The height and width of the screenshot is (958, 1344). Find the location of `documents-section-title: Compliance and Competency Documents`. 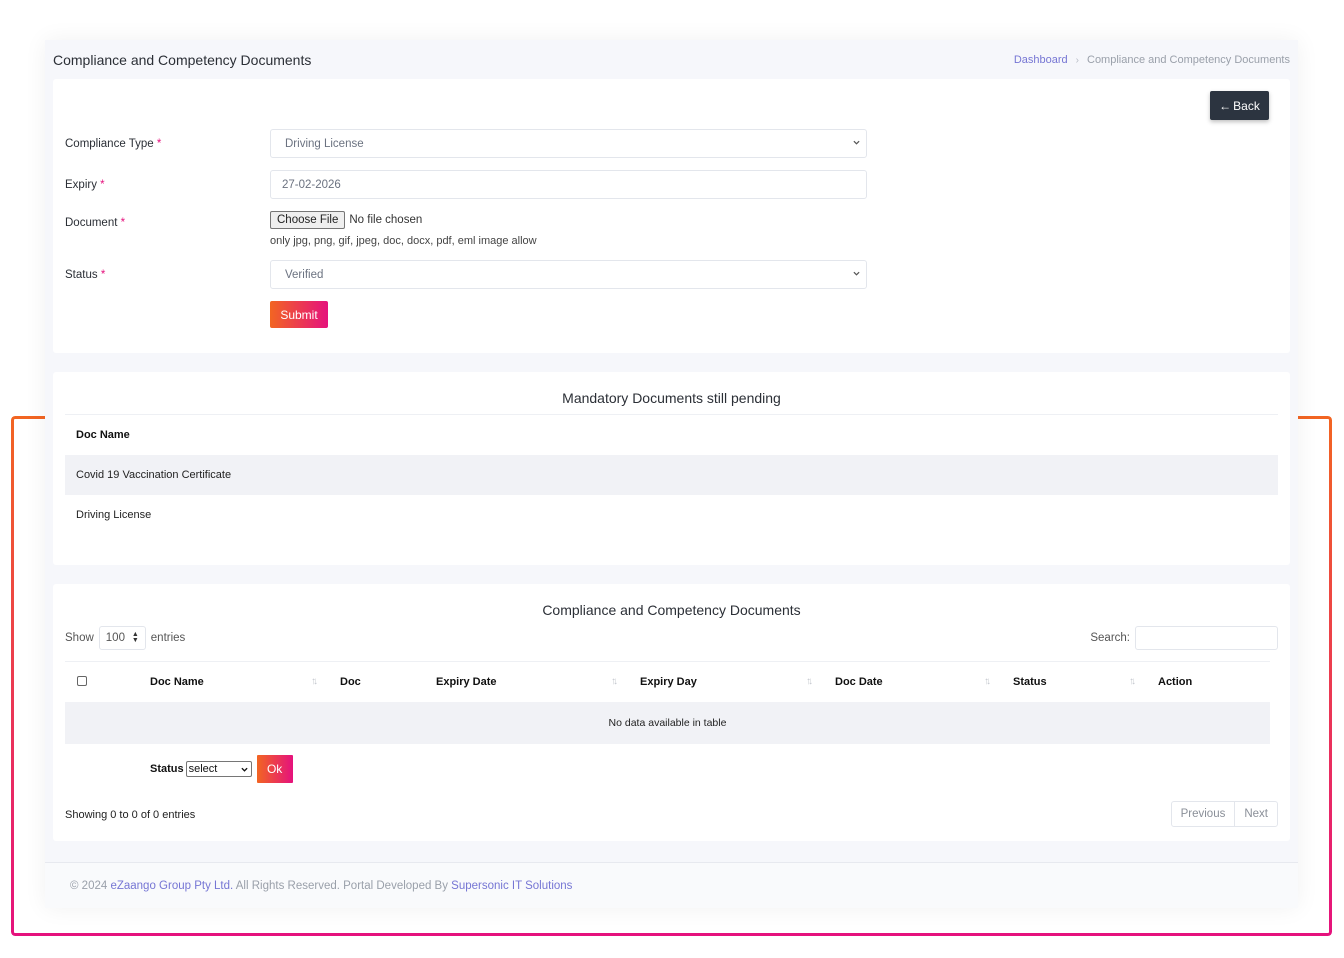

documents-section-title: Compliance and Competency Documents is located at coordinates (671, 610).